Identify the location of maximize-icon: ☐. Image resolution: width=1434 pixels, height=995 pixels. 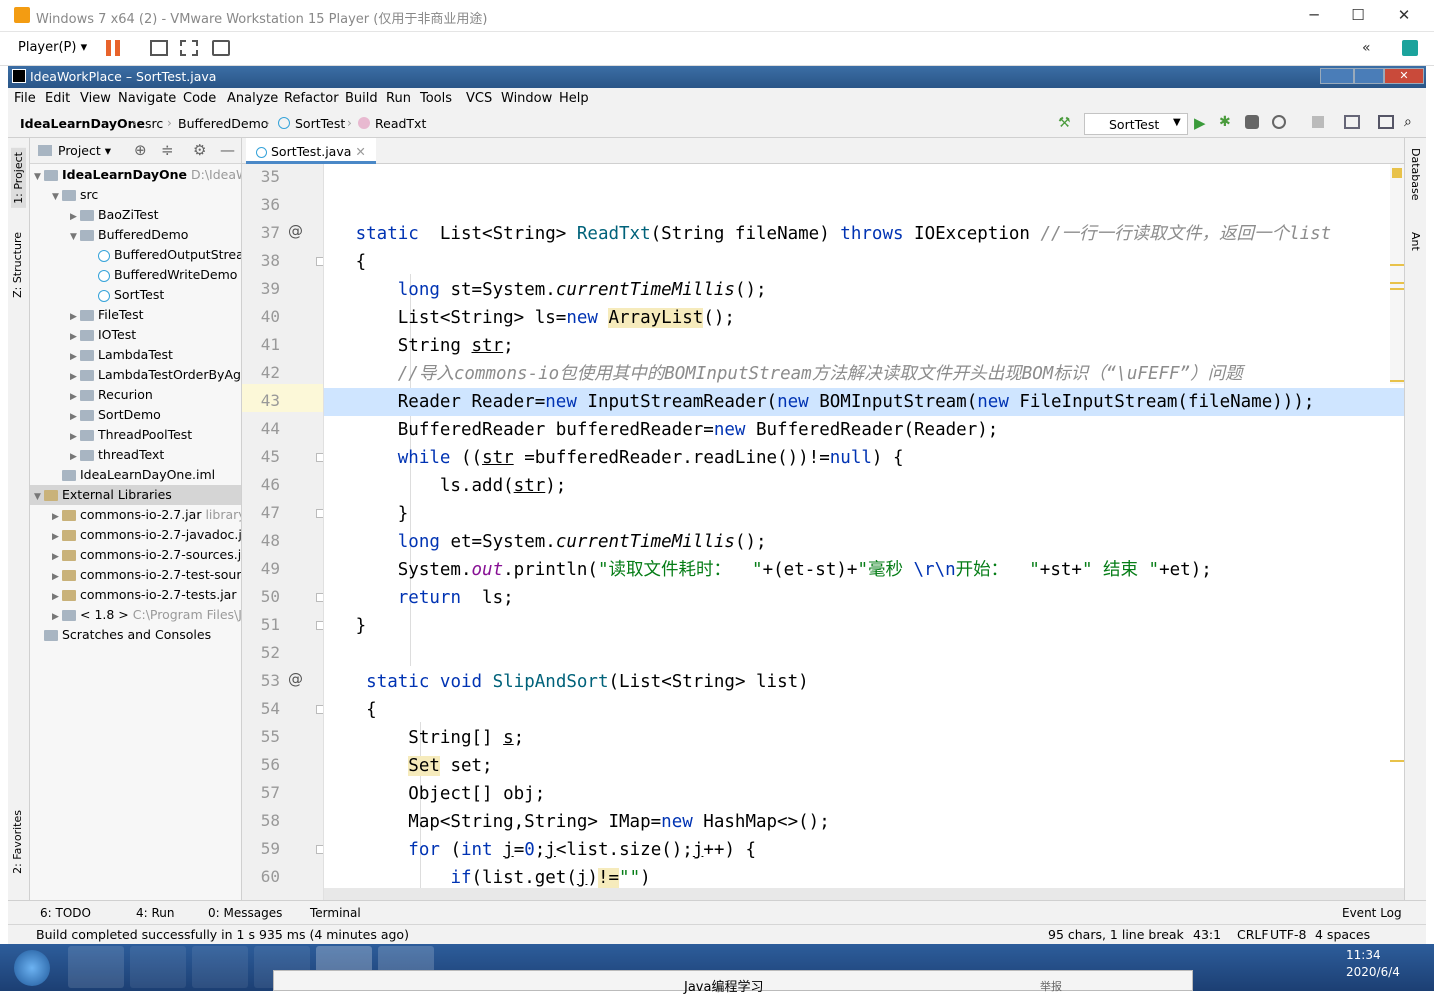
(1358, 15).